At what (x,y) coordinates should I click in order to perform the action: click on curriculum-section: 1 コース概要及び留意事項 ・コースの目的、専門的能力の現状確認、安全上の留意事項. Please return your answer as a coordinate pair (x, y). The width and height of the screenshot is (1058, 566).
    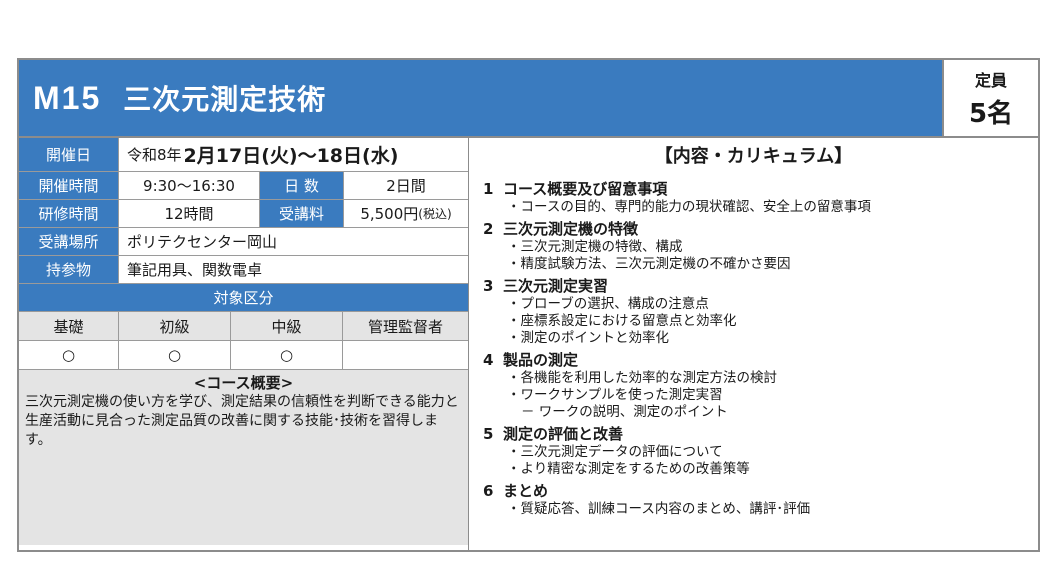
    Looking at the image, I should click on (760, 198).